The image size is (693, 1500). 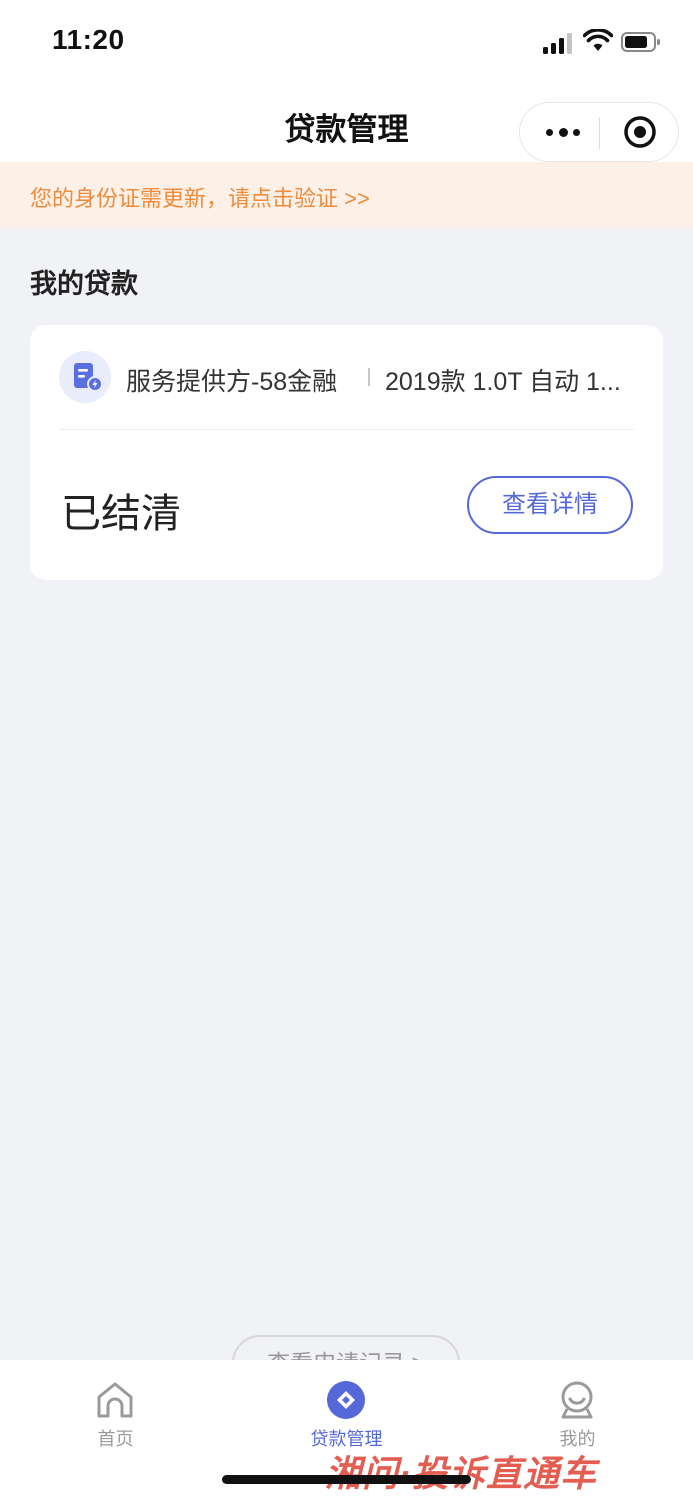 What do you see at coordinates (598, 40) in the screenshot?
I see `wifi-icon` at bounding box center [598, 40].